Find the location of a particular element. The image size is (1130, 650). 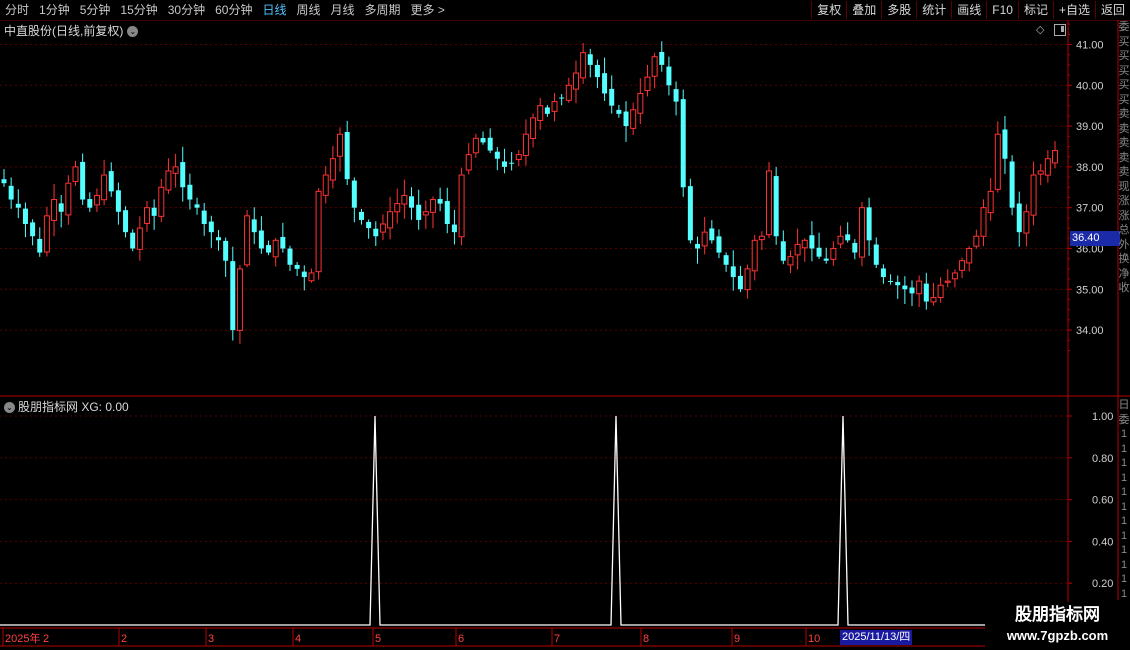

chart-title: 中直股份(日线,前复权) ⌄ is located at coordinates (71, 30).